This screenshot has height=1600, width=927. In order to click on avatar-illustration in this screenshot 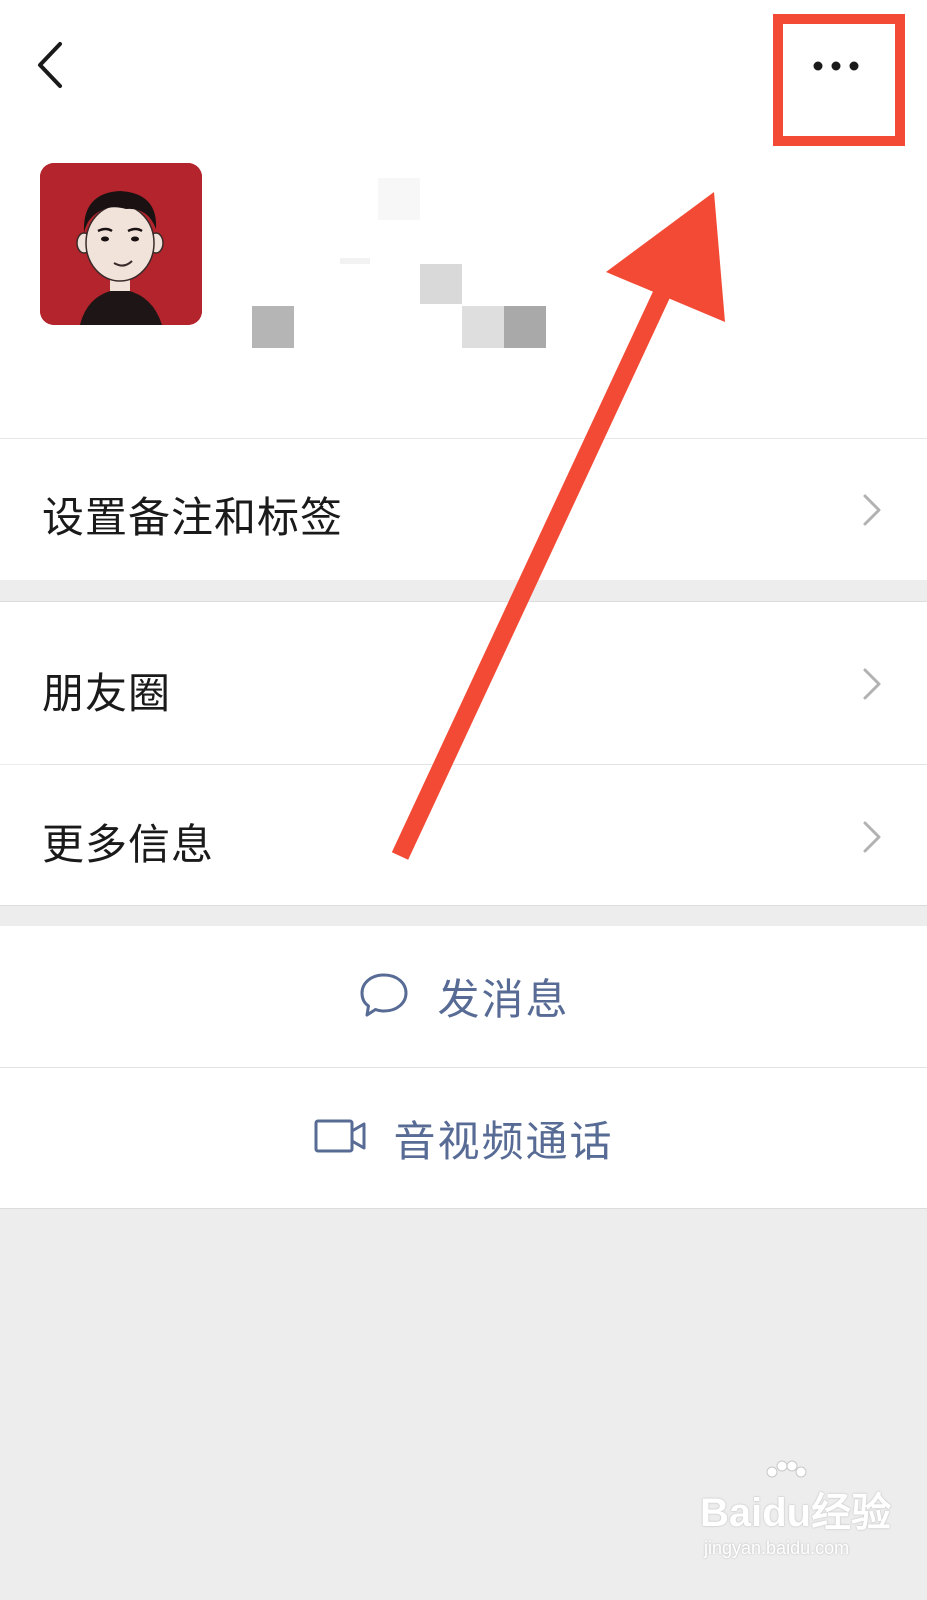, I will do `click(121, 244)`.